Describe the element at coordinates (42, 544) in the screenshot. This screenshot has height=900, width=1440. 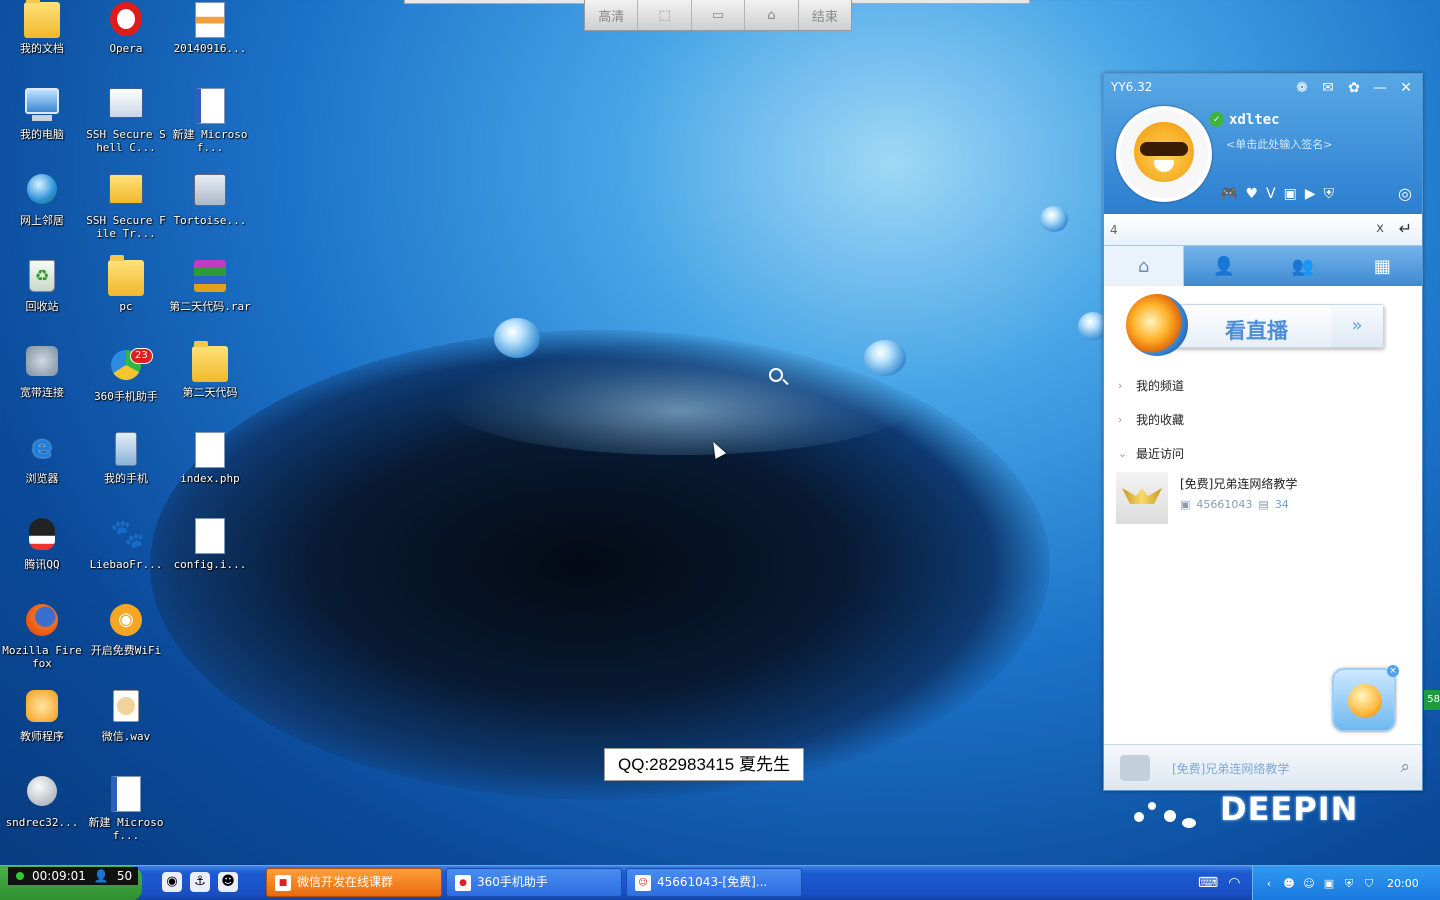
I see `desktop-icon-qq: 腾讯QQ` at that location.